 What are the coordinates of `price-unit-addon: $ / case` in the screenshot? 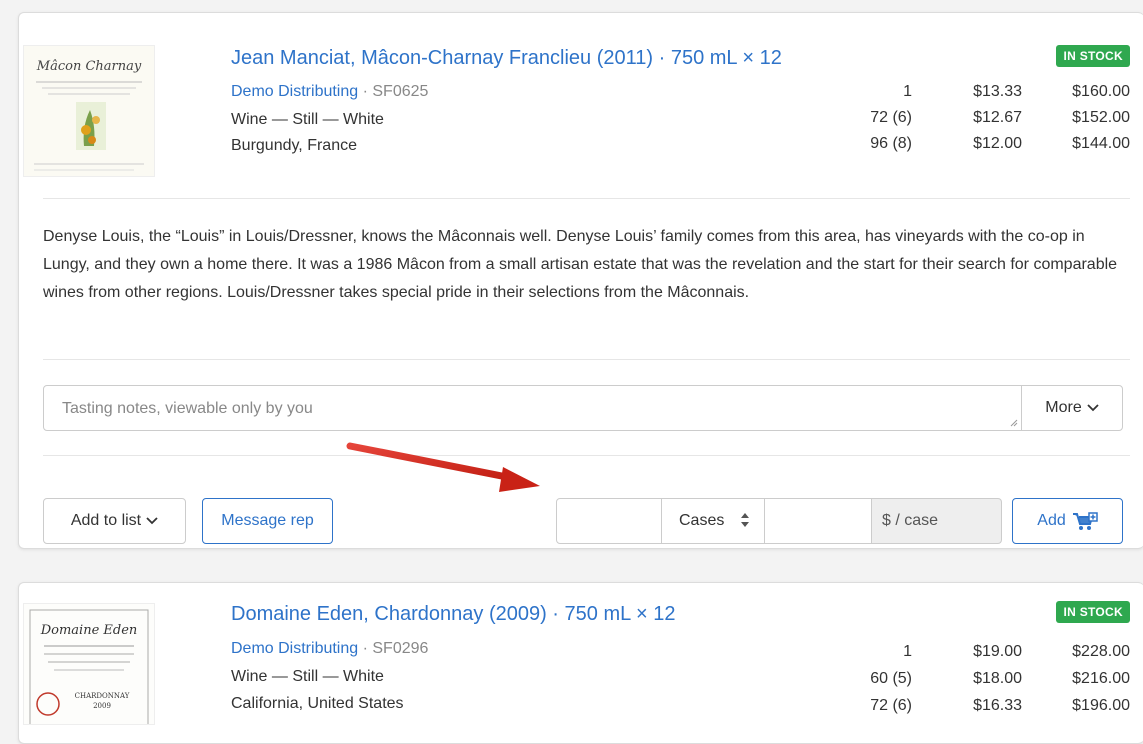 It's located at (936, 521).